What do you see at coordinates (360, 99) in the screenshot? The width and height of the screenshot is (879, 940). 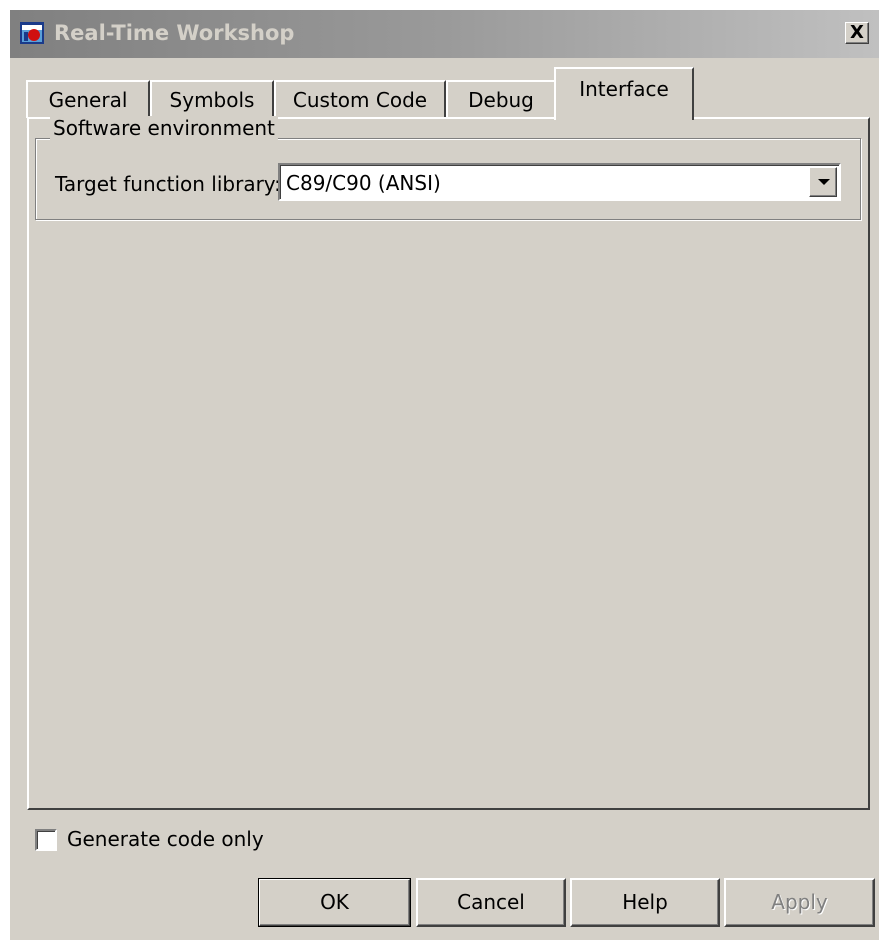 I see `tab-custom-code: Custom Code` at bounding box center [360, 99].